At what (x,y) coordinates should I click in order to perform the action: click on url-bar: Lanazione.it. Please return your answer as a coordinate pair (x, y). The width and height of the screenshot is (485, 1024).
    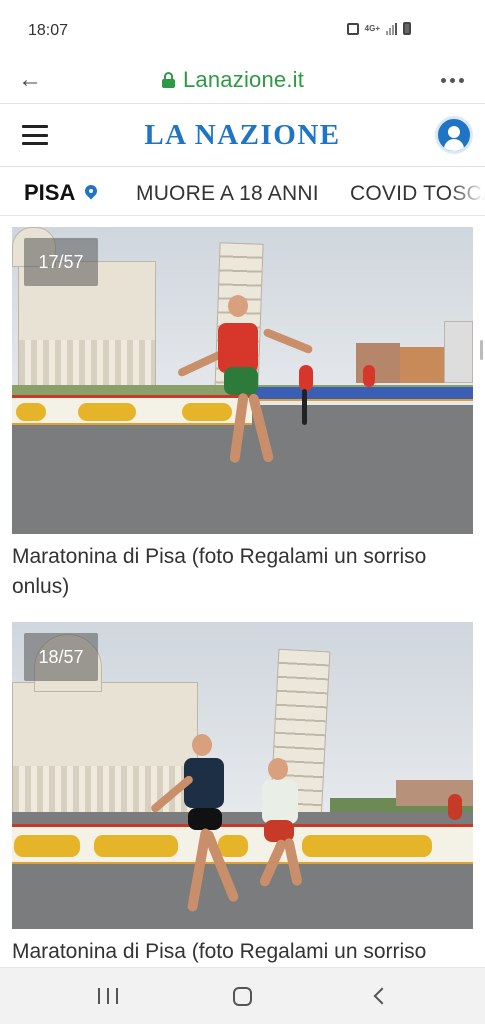
    Looking at the image, I should click on (233, 80).